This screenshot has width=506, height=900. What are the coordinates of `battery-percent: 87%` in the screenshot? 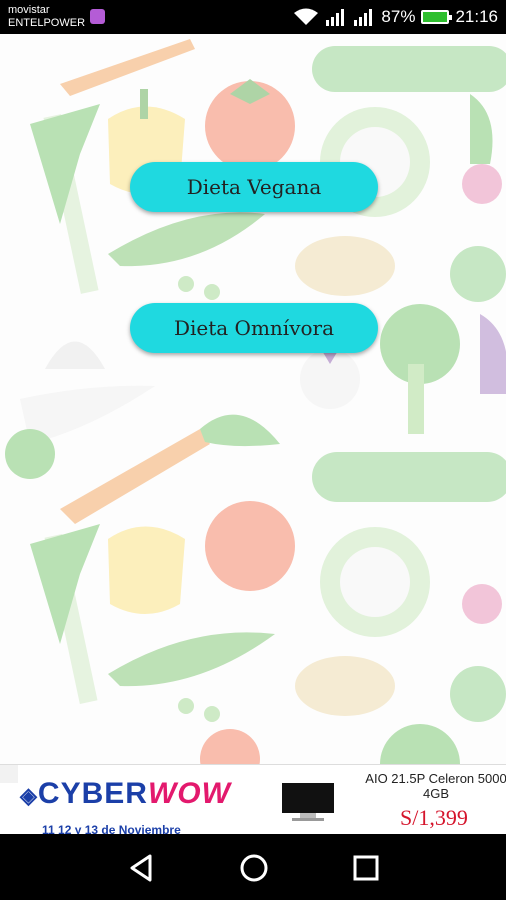 It's located at (398, 16).